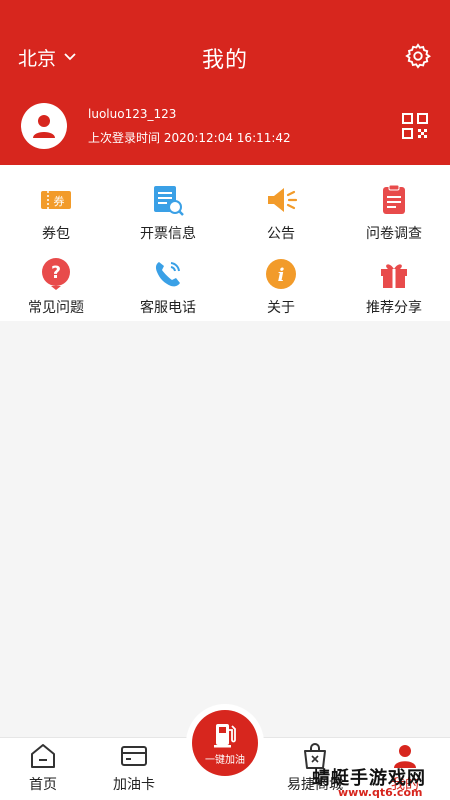 The width and height of the screenshot is (450, 800). I want to click on svg-text: i, so click(281, 275).